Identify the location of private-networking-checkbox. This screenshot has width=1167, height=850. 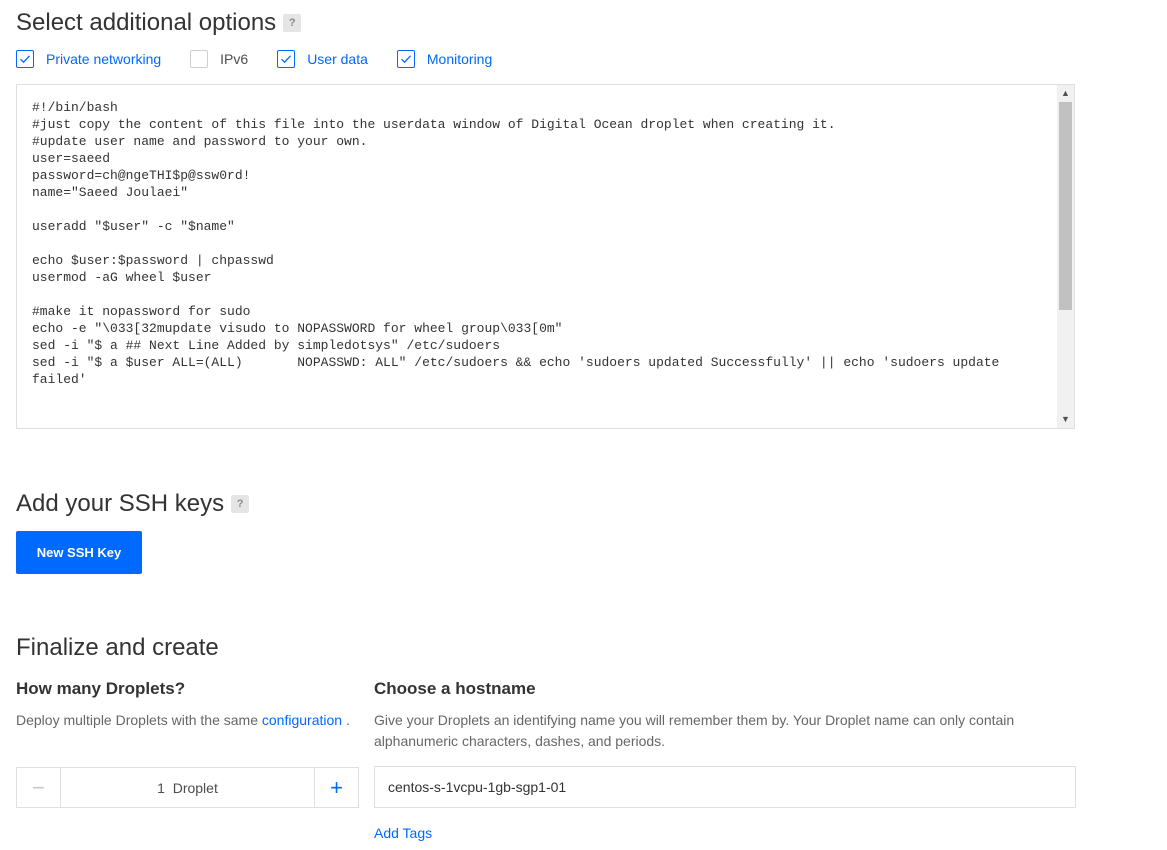
(25, 59).